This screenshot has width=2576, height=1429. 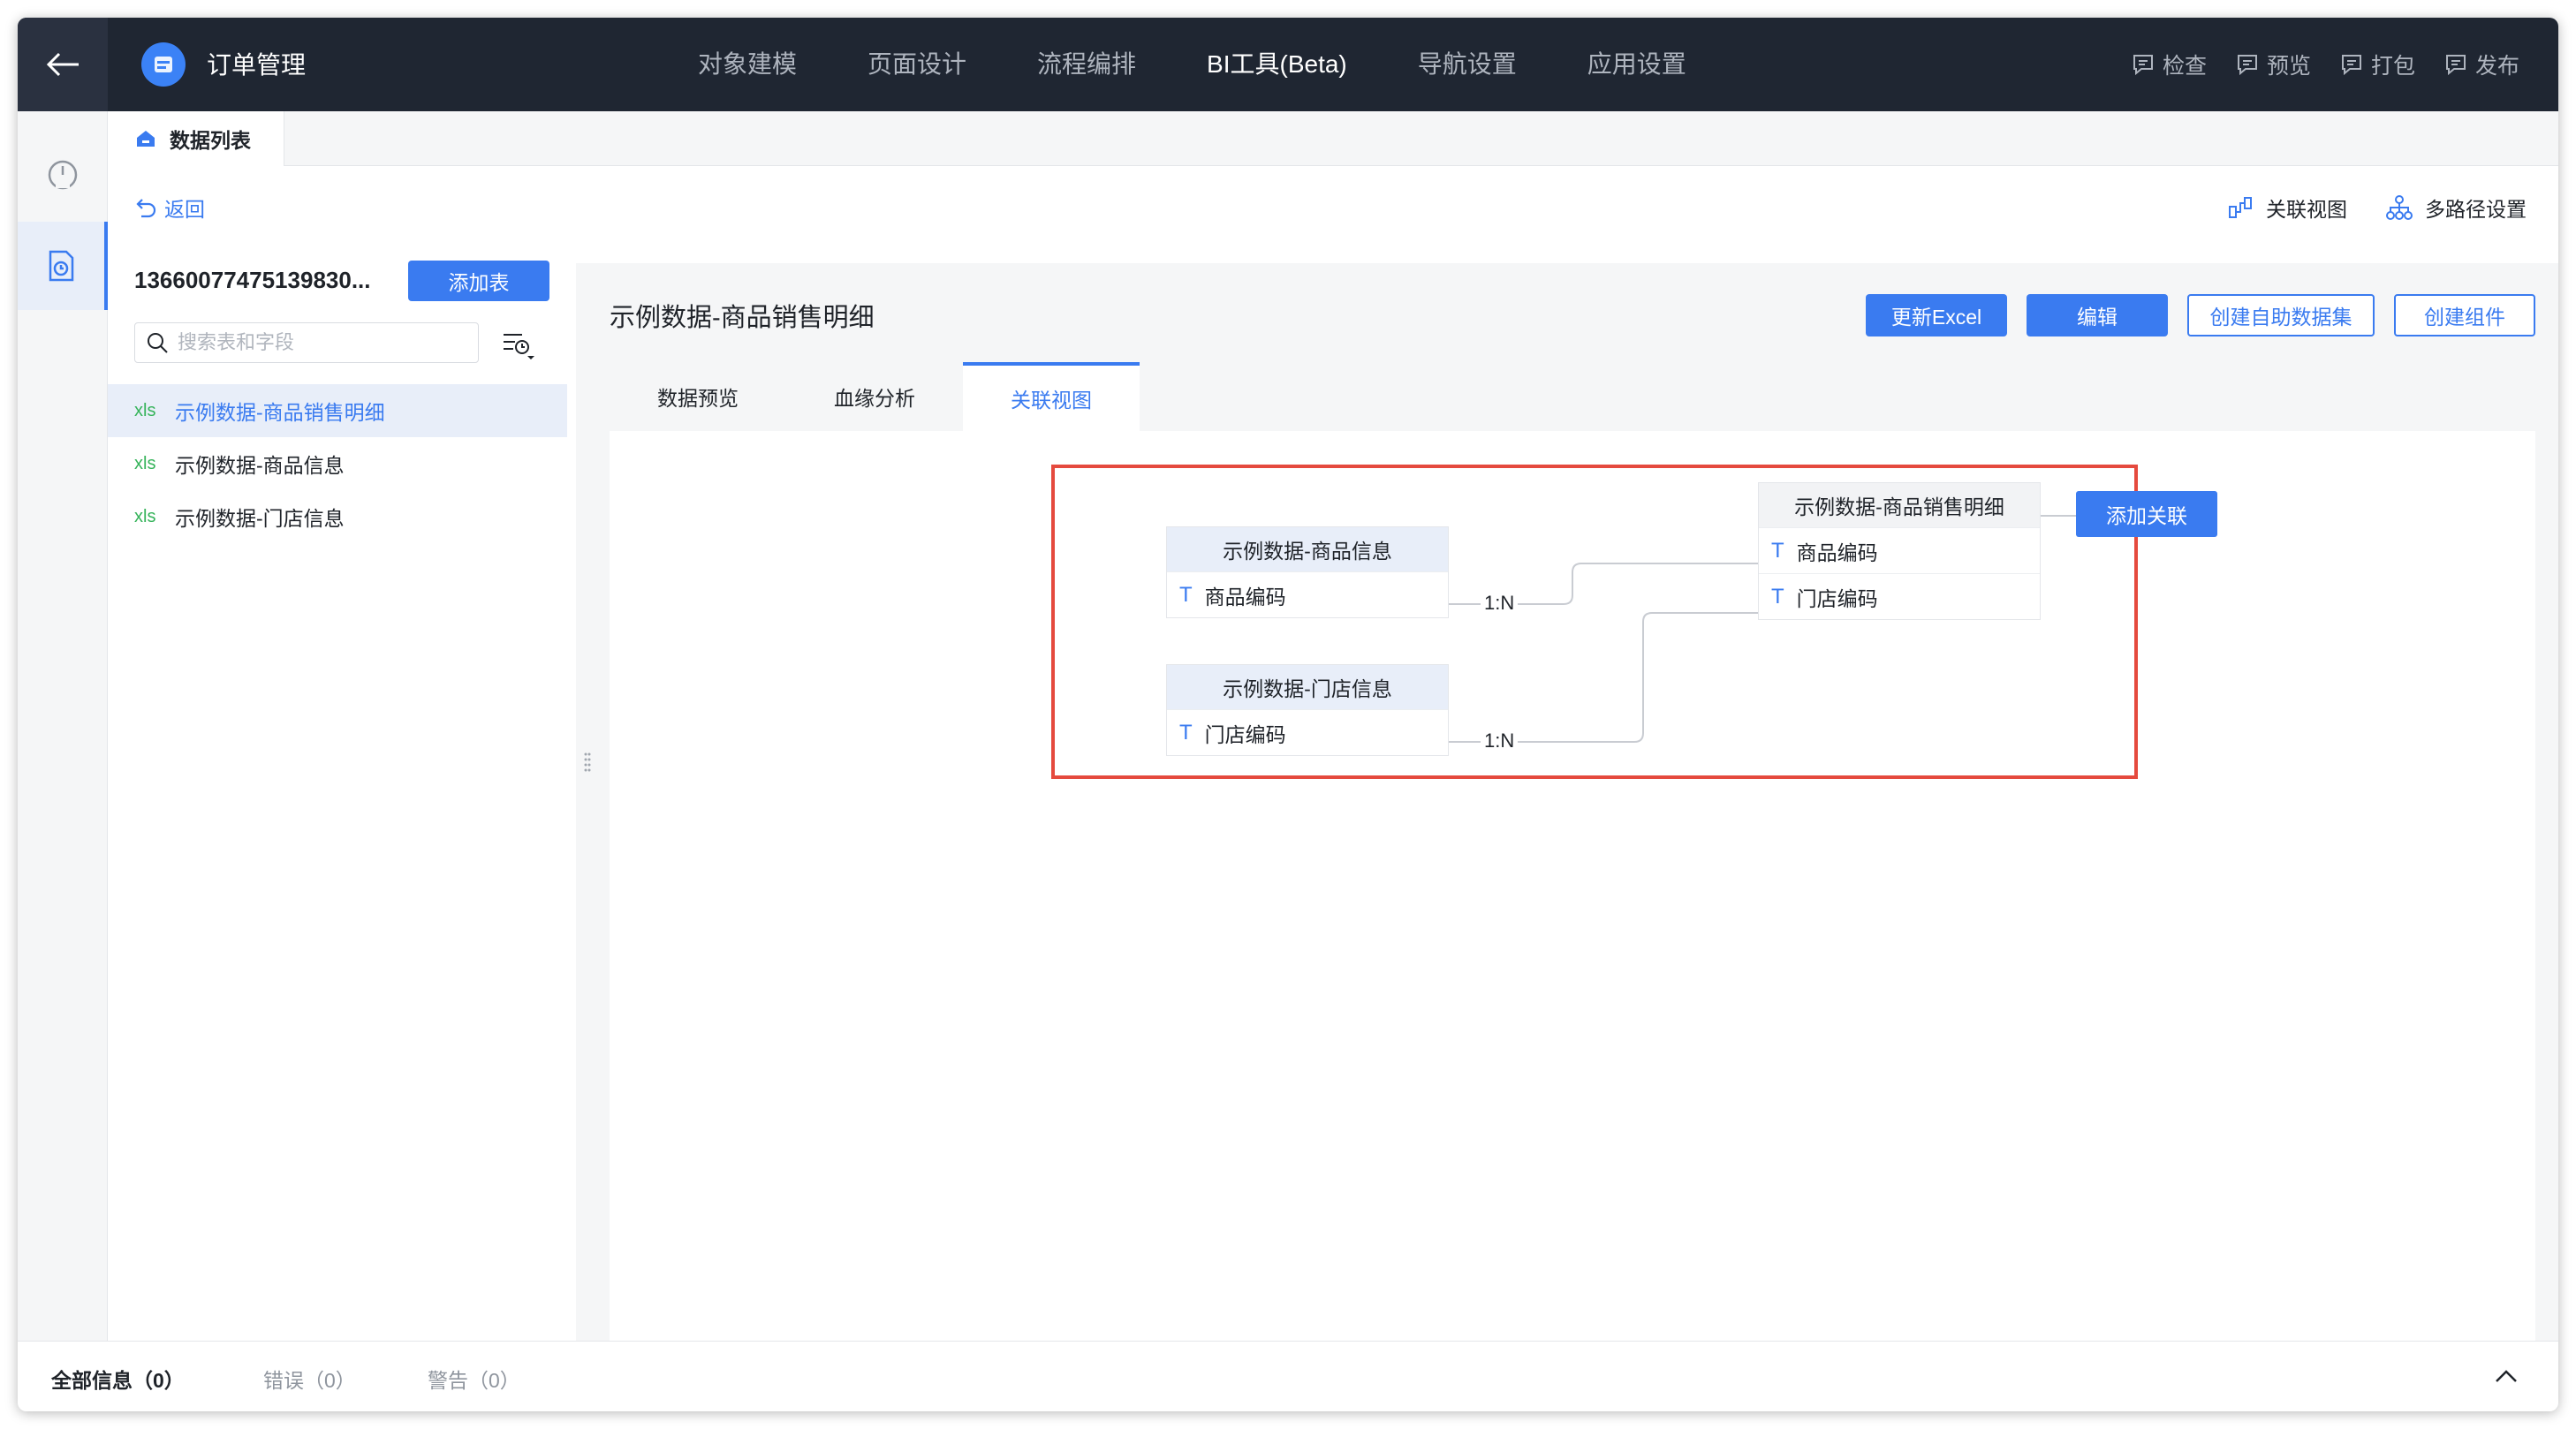 I want to click on rail-dashboard, so click(x=63, y=173).